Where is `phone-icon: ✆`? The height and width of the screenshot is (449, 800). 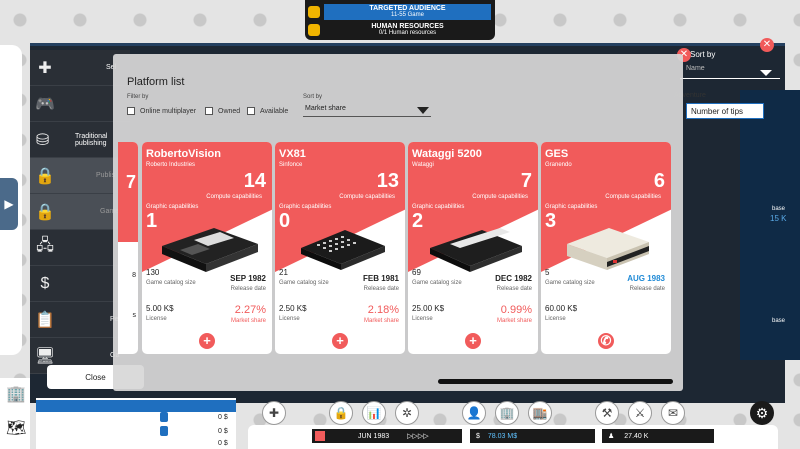 phone-icon: ✆ is located at coordinates (606, 341).